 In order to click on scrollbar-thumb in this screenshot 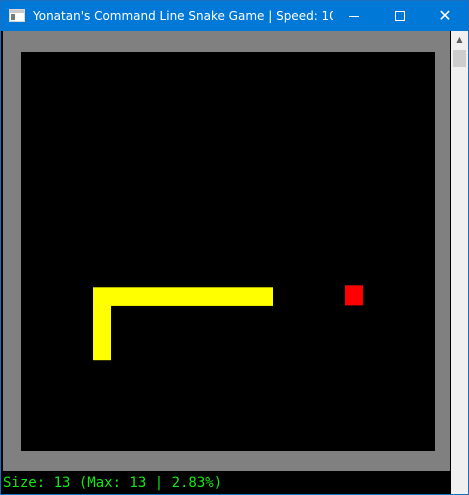, I will do `click(459, 58)`.